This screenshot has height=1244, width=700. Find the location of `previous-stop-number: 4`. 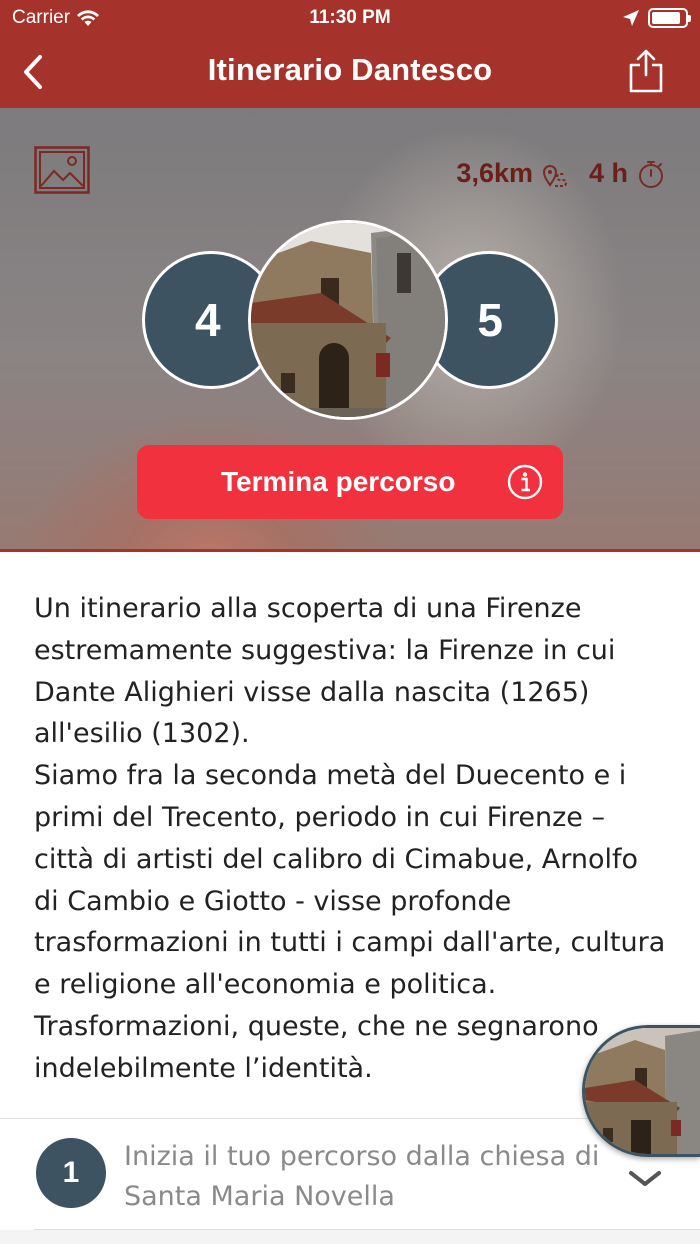

previous-stop-number: 4 is located at coordinates (208, 320).